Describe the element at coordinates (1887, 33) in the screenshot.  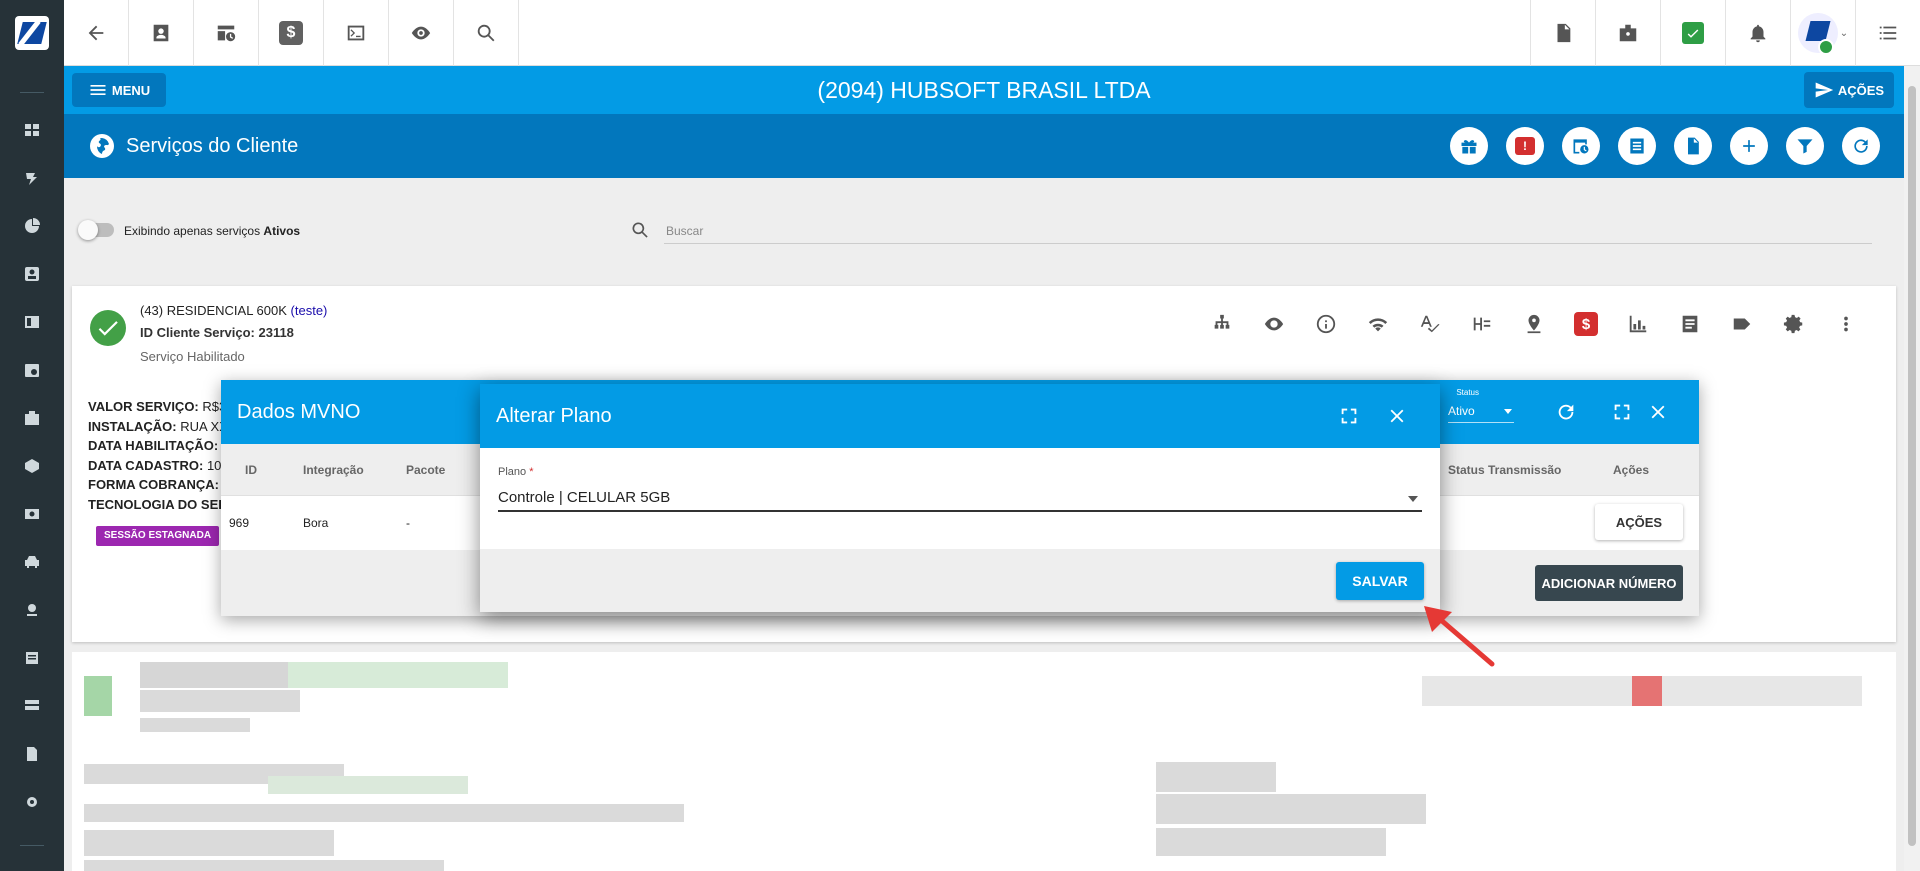
I see `list-menu-button` at that location.